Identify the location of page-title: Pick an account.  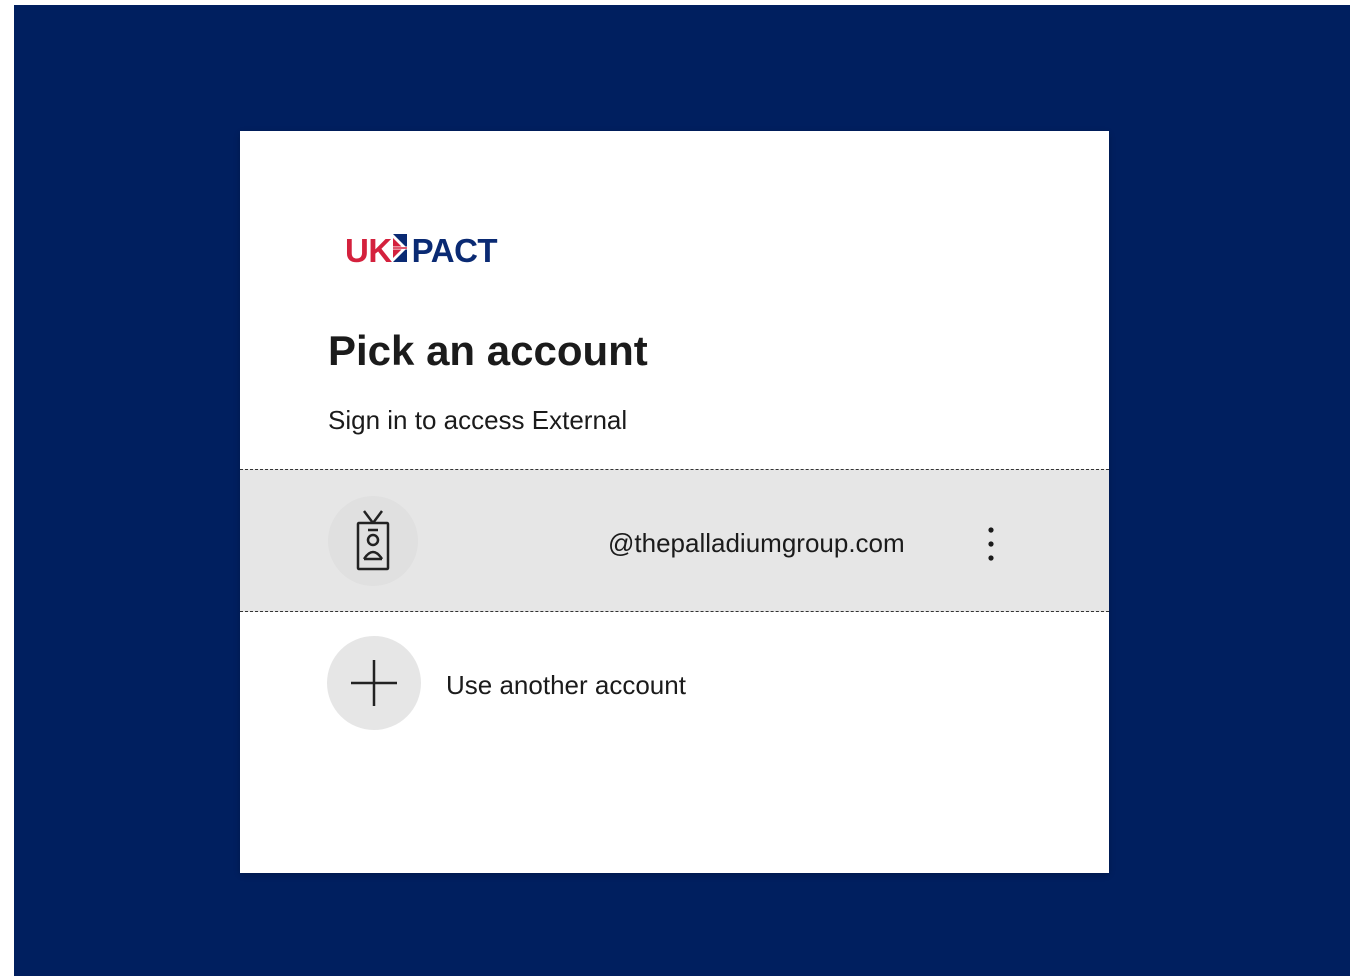
(488, 350).